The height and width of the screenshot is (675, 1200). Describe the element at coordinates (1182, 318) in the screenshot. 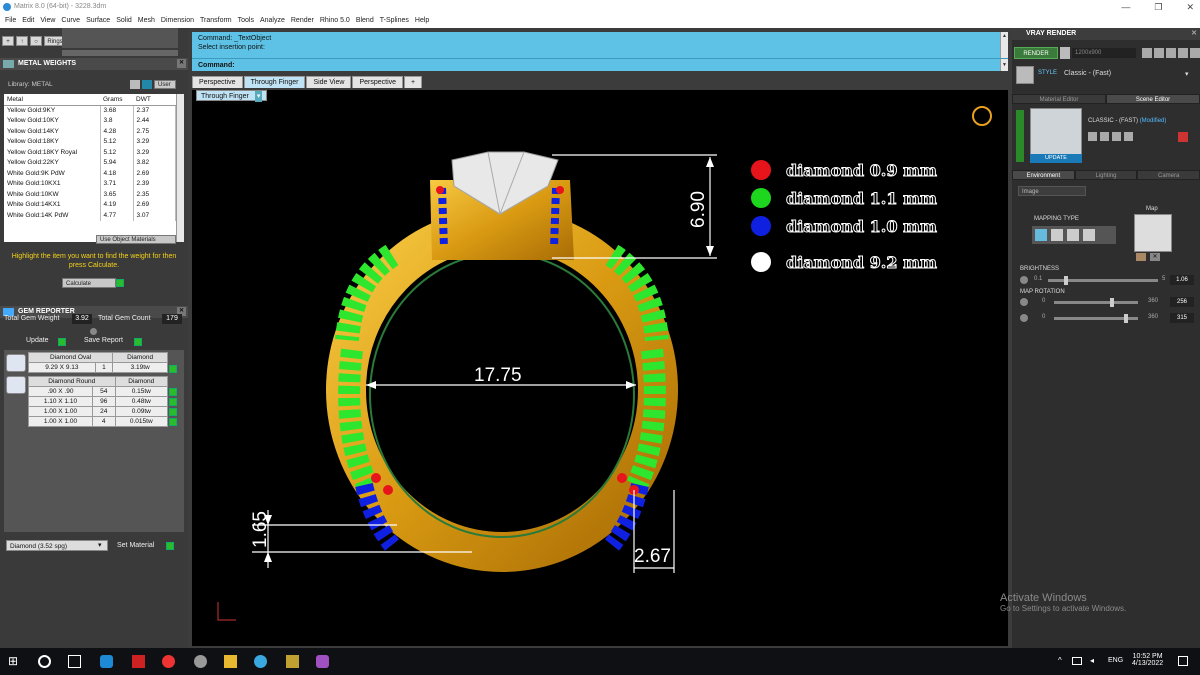

I see `rotation-v-value: 315` at that location.